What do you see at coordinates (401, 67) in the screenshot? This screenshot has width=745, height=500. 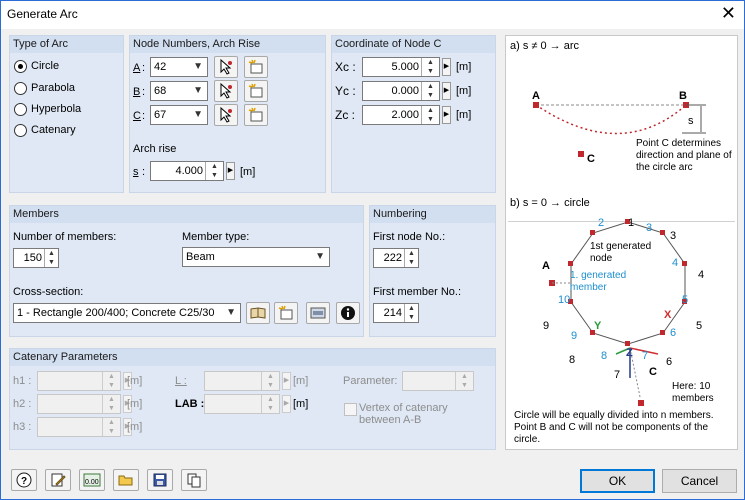 I see `xc-input: 5.000 ▲ ▼` at bounding box center [401, 67].